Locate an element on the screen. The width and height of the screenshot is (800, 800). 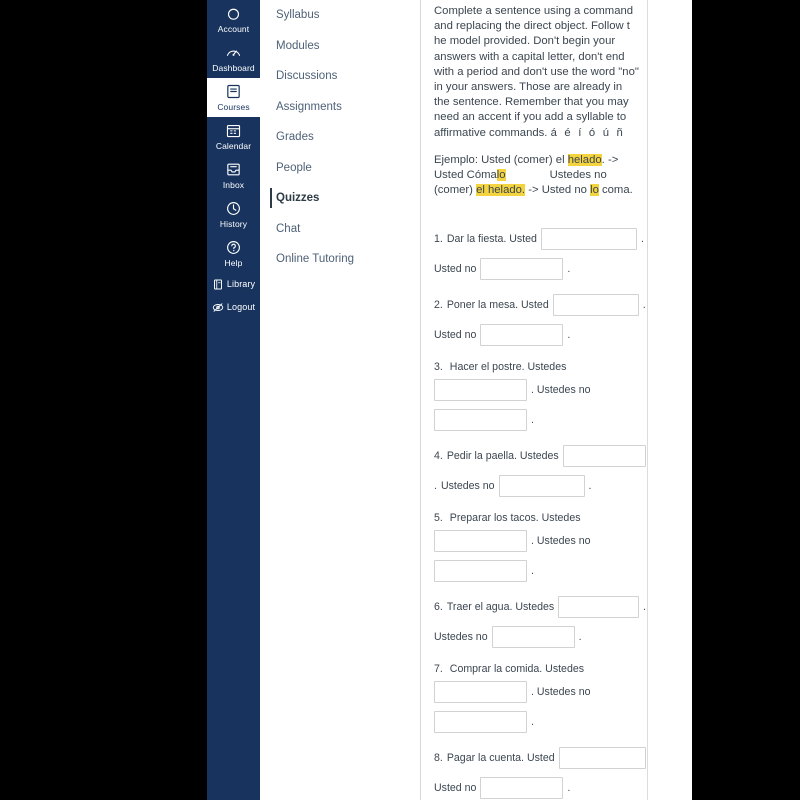
course-nav-item-chat: Chat is located at coordinates (340, 229).